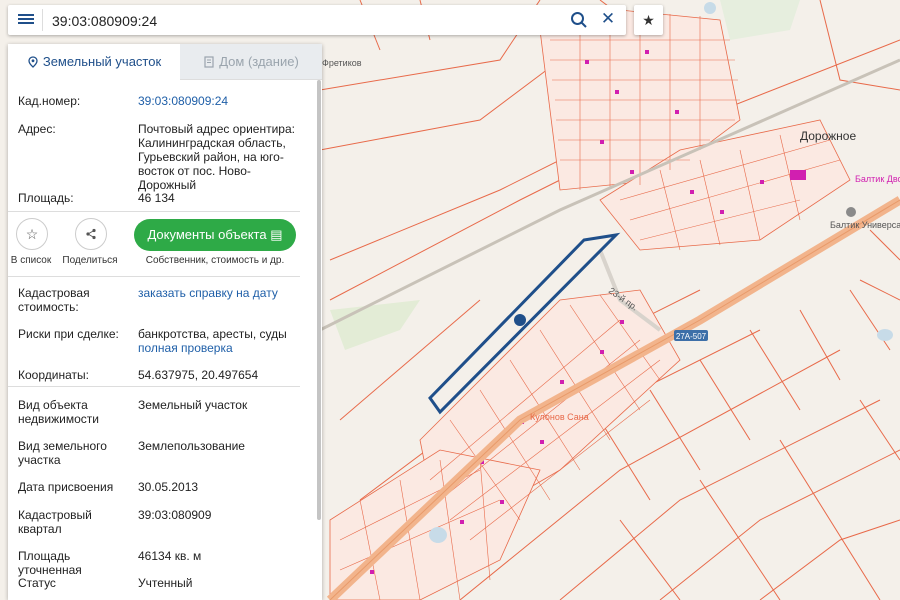  What do you see at coordinates (58, 412) in the screenshot?
I see `label: Вид объекта недвижимости` at bounding box center [58, 412].